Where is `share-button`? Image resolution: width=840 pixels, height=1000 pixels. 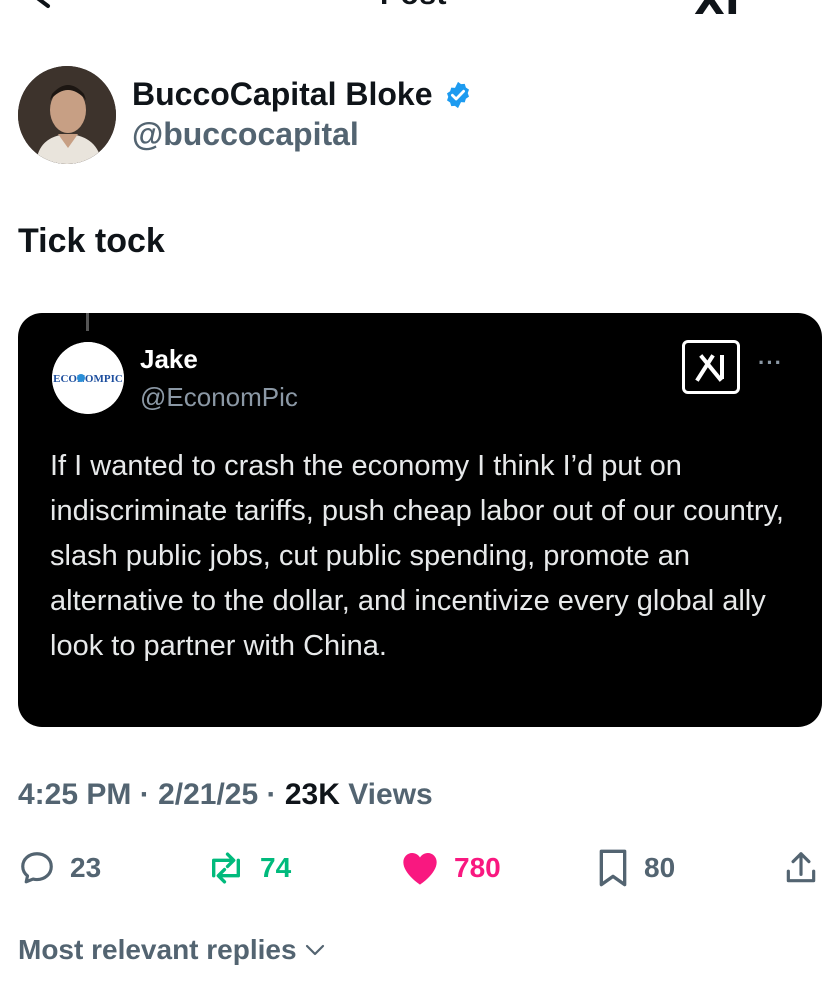 share-button is located at coordinates (801, 868).